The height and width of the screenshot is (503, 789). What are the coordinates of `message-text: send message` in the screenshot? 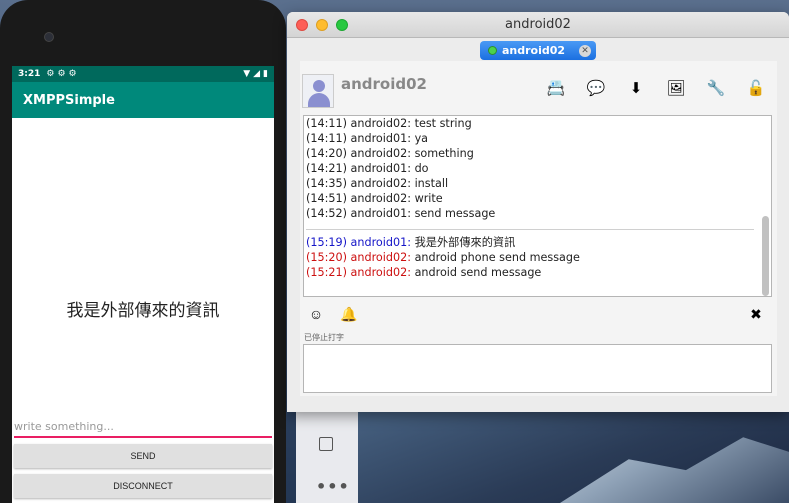 It's located at (455, 213).